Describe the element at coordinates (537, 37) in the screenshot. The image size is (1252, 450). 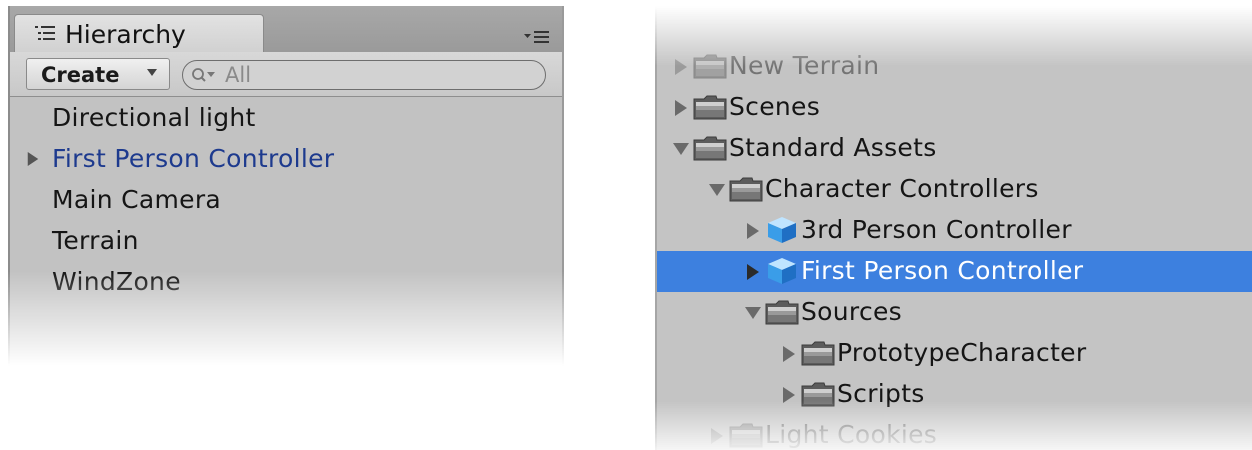
I see `panel-menu-icon` at that location.